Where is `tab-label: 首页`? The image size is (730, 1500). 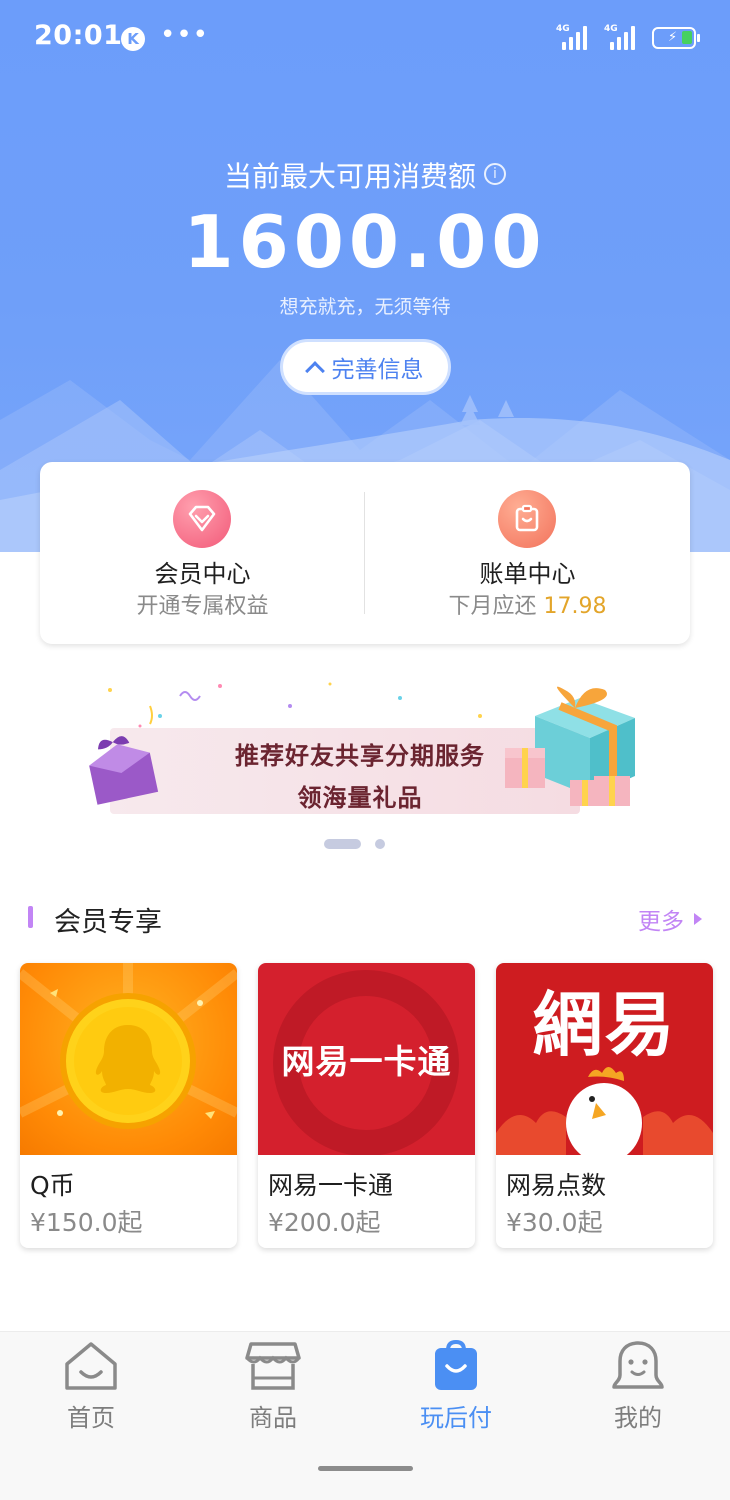
tab-label: 首页 is located at coordinates (91, 1418).